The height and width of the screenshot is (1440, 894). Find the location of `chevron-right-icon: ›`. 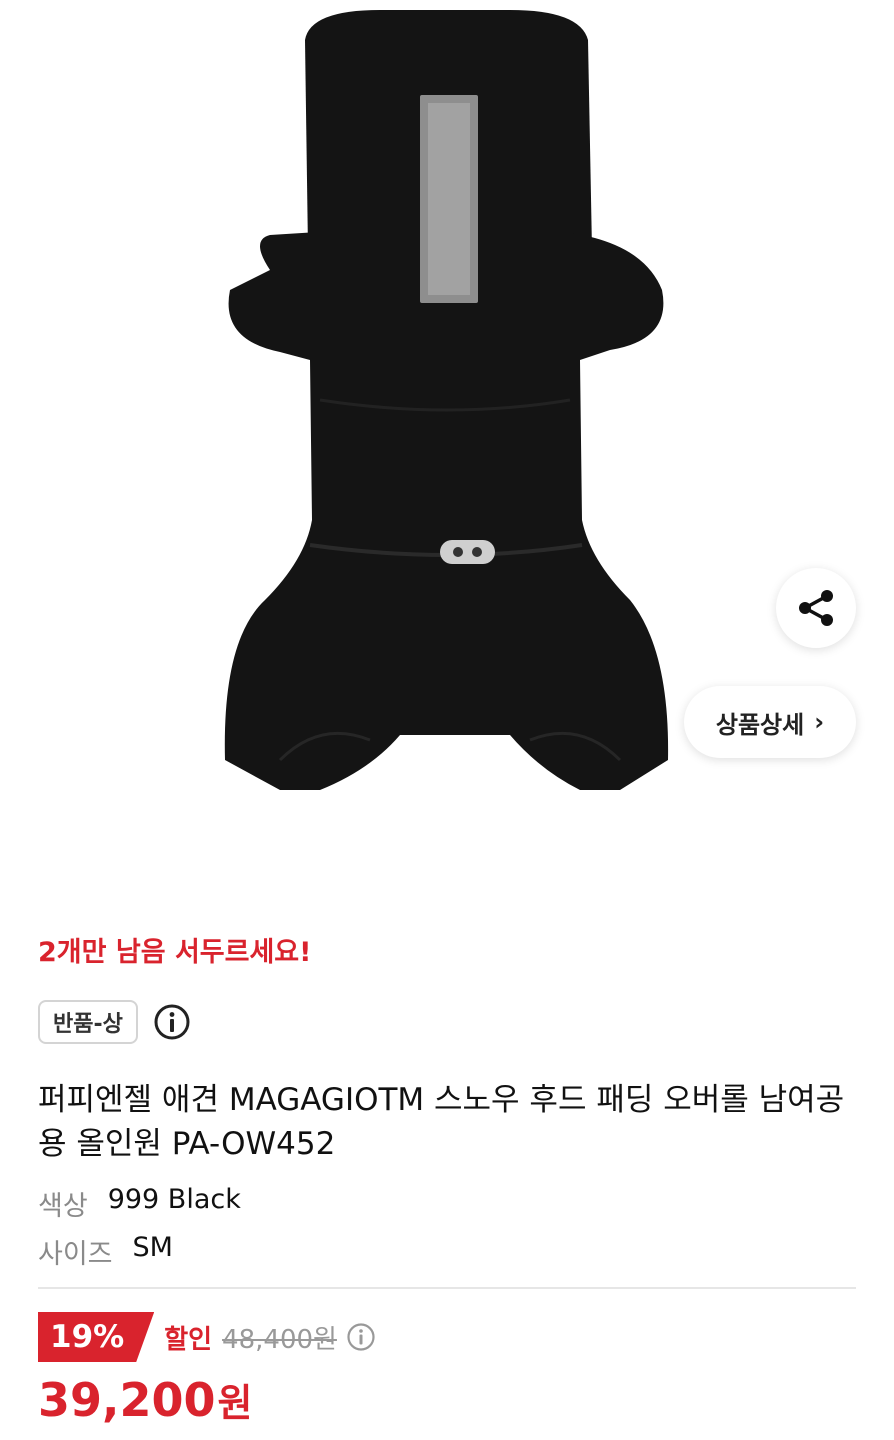

chevron-right-icon: › is located at coordinates (819, 722).